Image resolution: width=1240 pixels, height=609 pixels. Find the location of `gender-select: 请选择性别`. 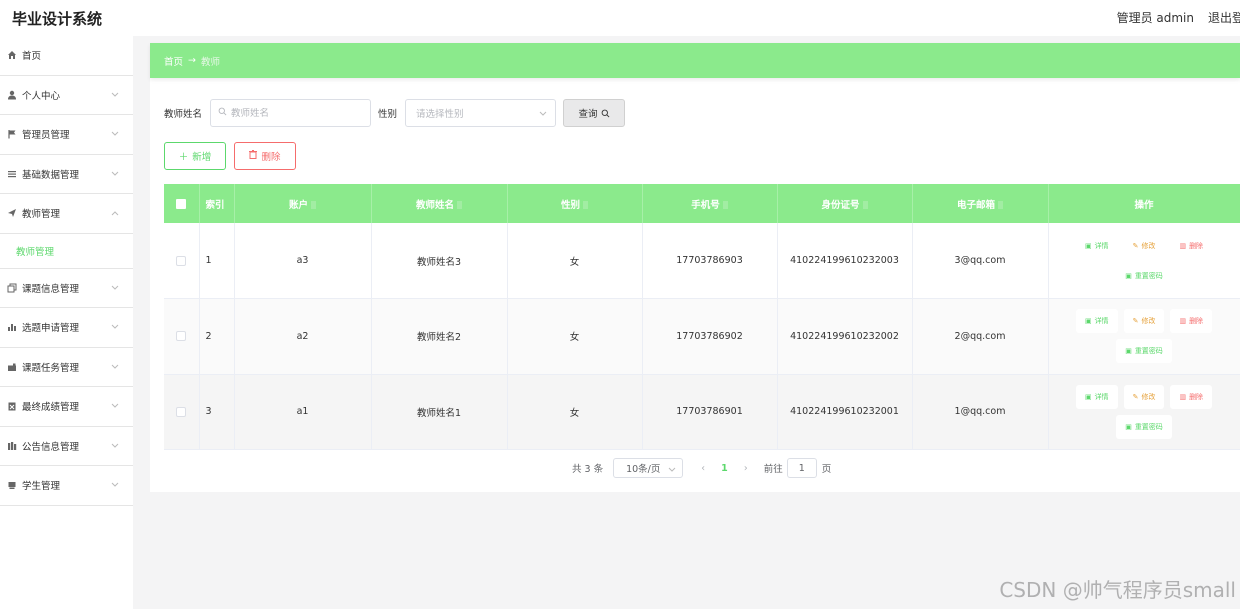

gender-select: 请选择性别 is located at coordinates (481, 113).